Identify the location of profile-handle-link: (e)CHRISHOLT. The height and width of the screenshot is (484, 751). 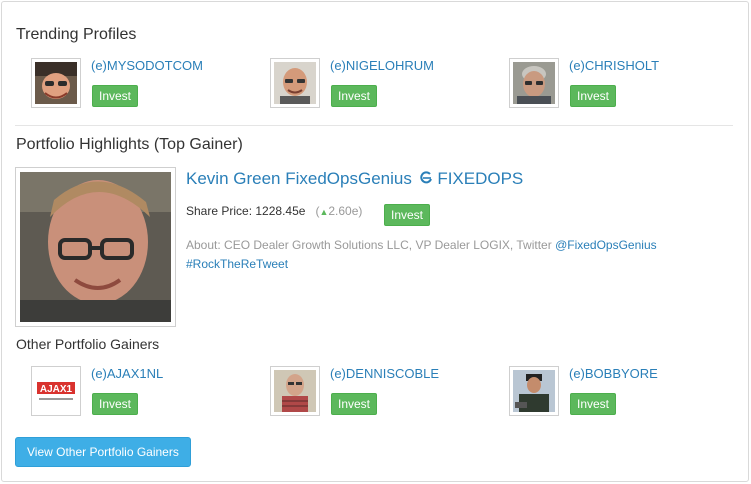
(614, 65).